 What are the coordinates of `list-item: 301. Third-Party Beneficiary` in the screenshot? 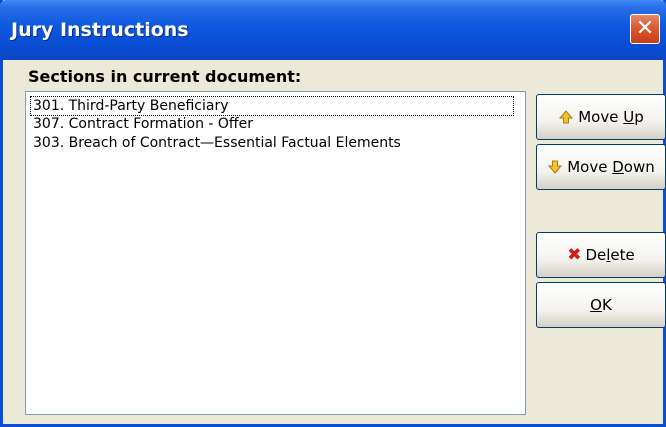 It's located at (272, 106).